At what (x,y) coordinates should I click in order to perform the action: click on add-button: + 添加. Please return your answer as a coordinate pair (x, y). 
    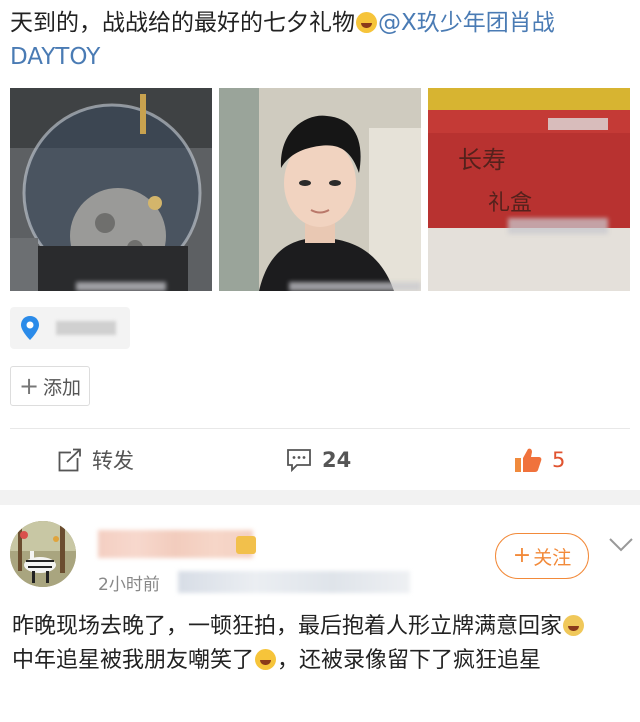
    Looking at the image, I should click on (50, 386).